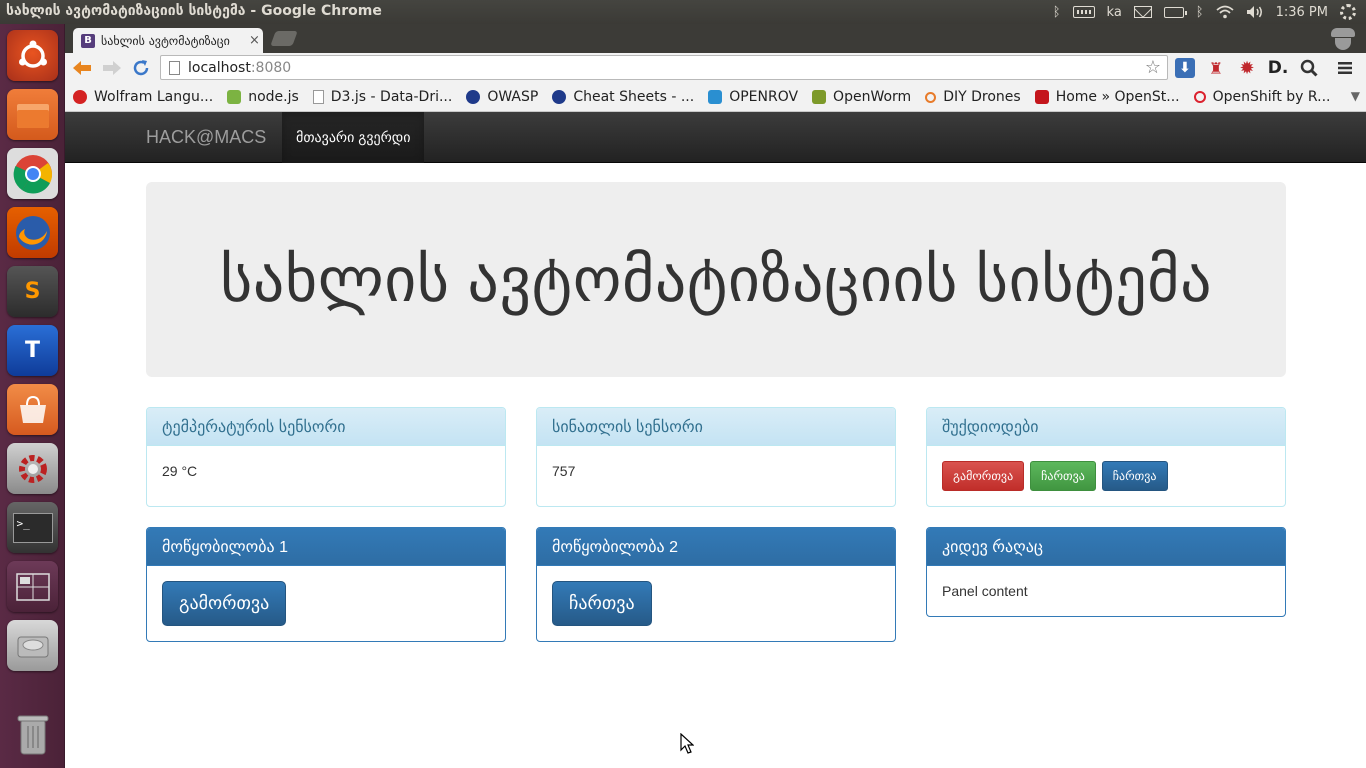 The height and width of the screenshot is (768, 1366). Describe the element at coordinates (1106, 547) in the screenshot. I see `panel-heading: კიდევ რაღაც` at that location.